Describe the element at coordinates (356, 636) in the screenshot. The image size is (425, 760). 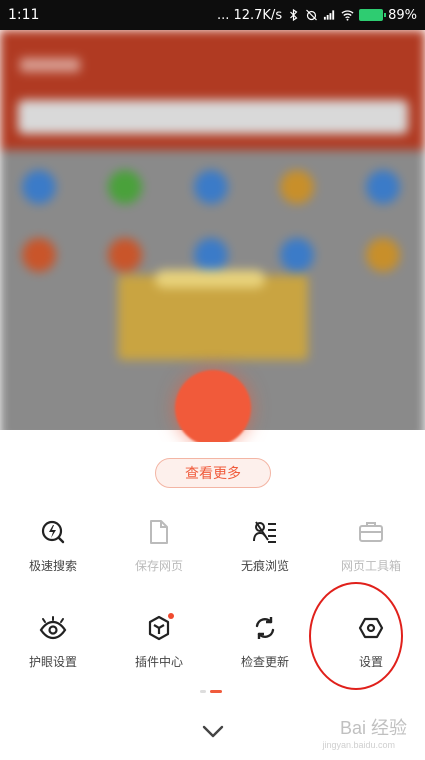
I see `annotation-circle` at that location.